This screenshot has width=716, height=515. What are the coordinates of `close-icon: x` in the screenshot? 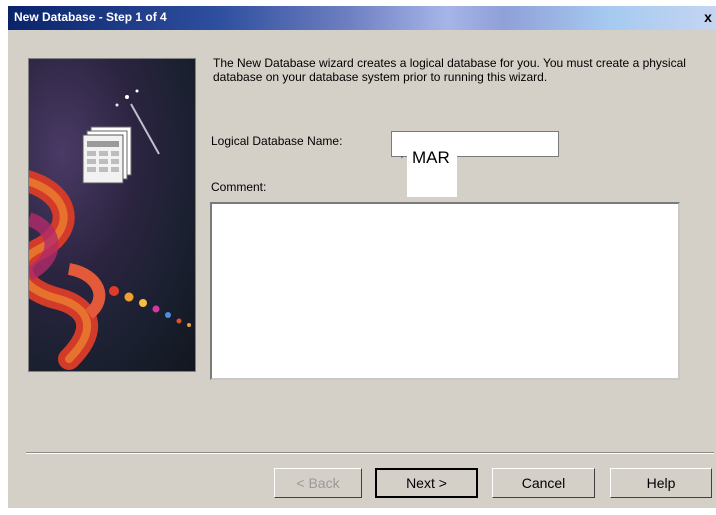 It's located at (708, 17).